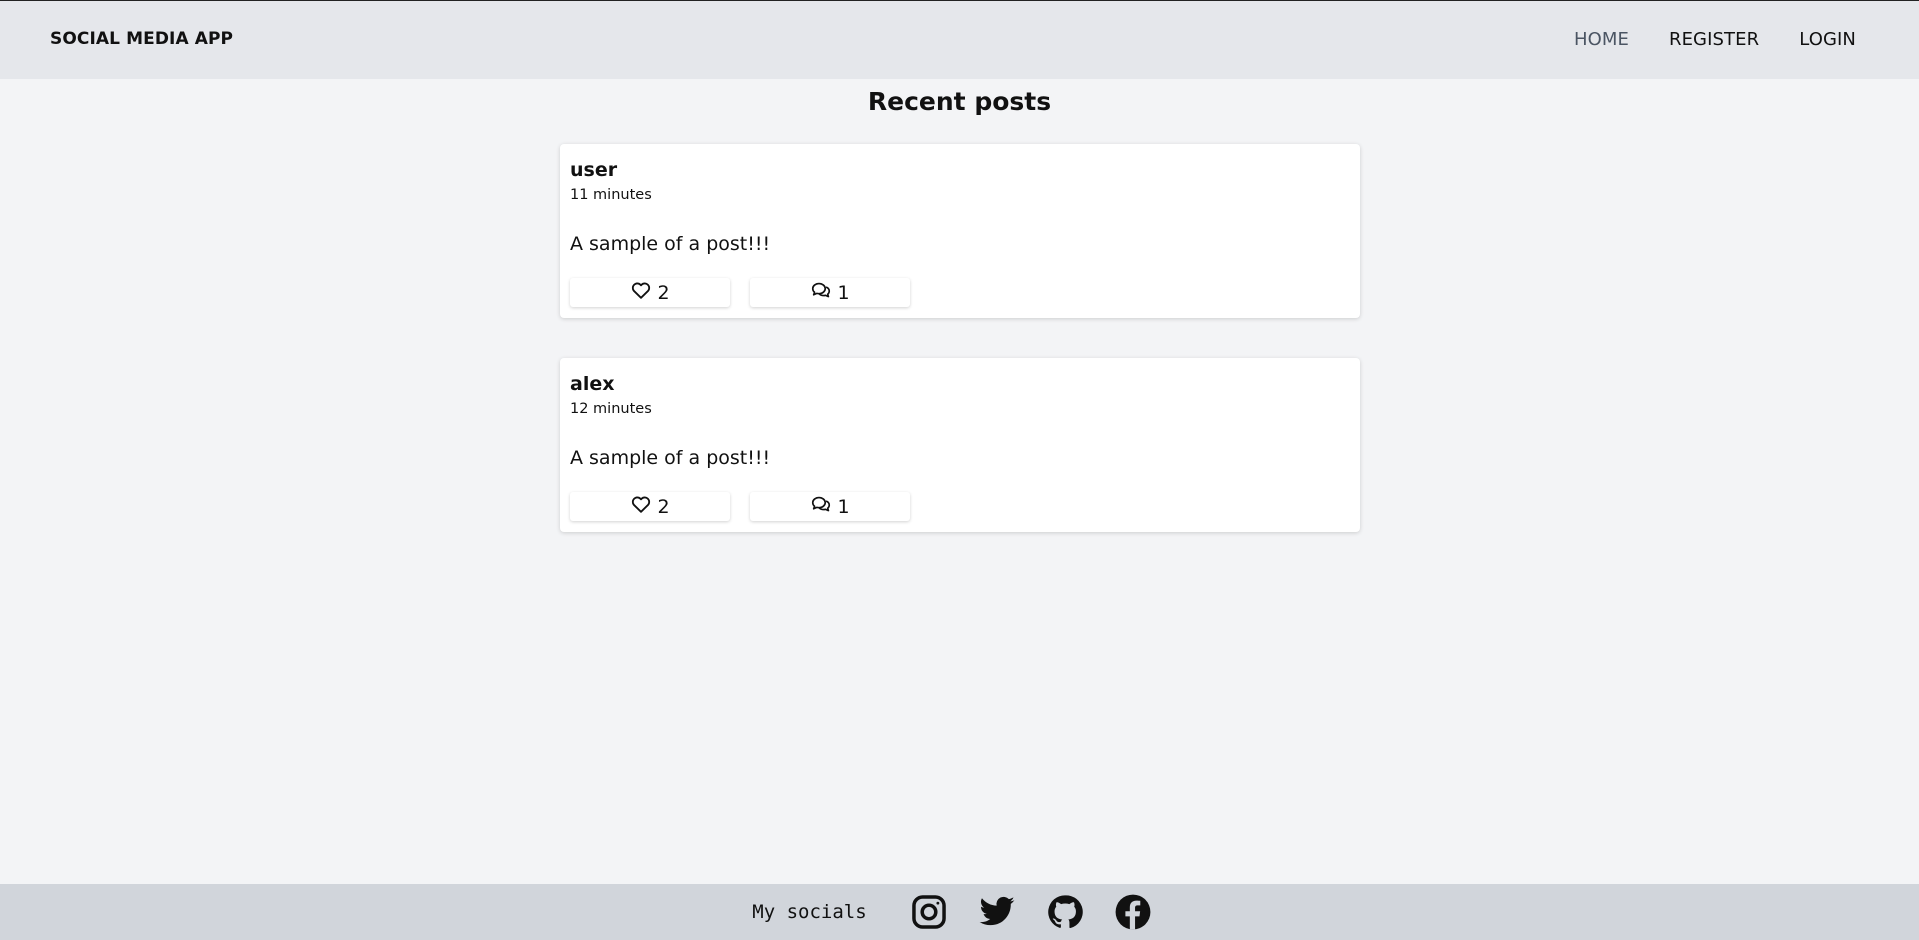 The height and width of the screenshot is (940, 1919). What do you see at coordinates (959, 912) in the screenshot?
I see `footer: My socials` at bounding box center [959, 912].